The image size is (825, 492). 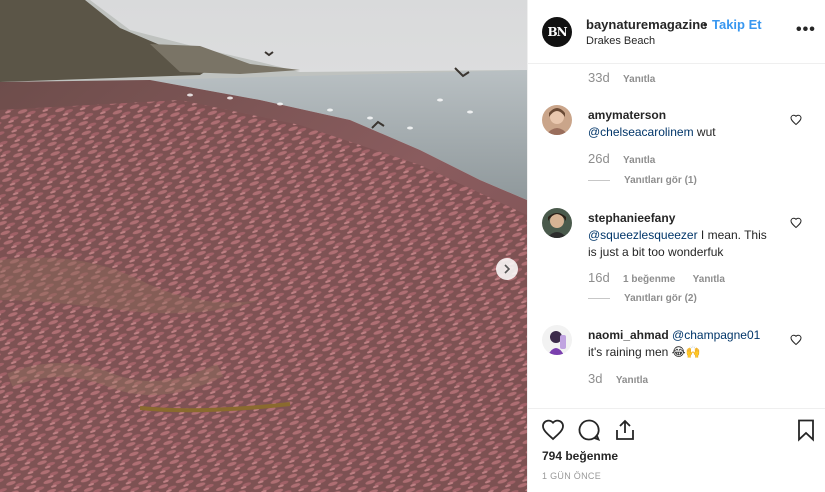 What do you see at coordinates (599, 158) in the screenshot?
I see `comment-time: 26d` at bounding box center [599, 158].